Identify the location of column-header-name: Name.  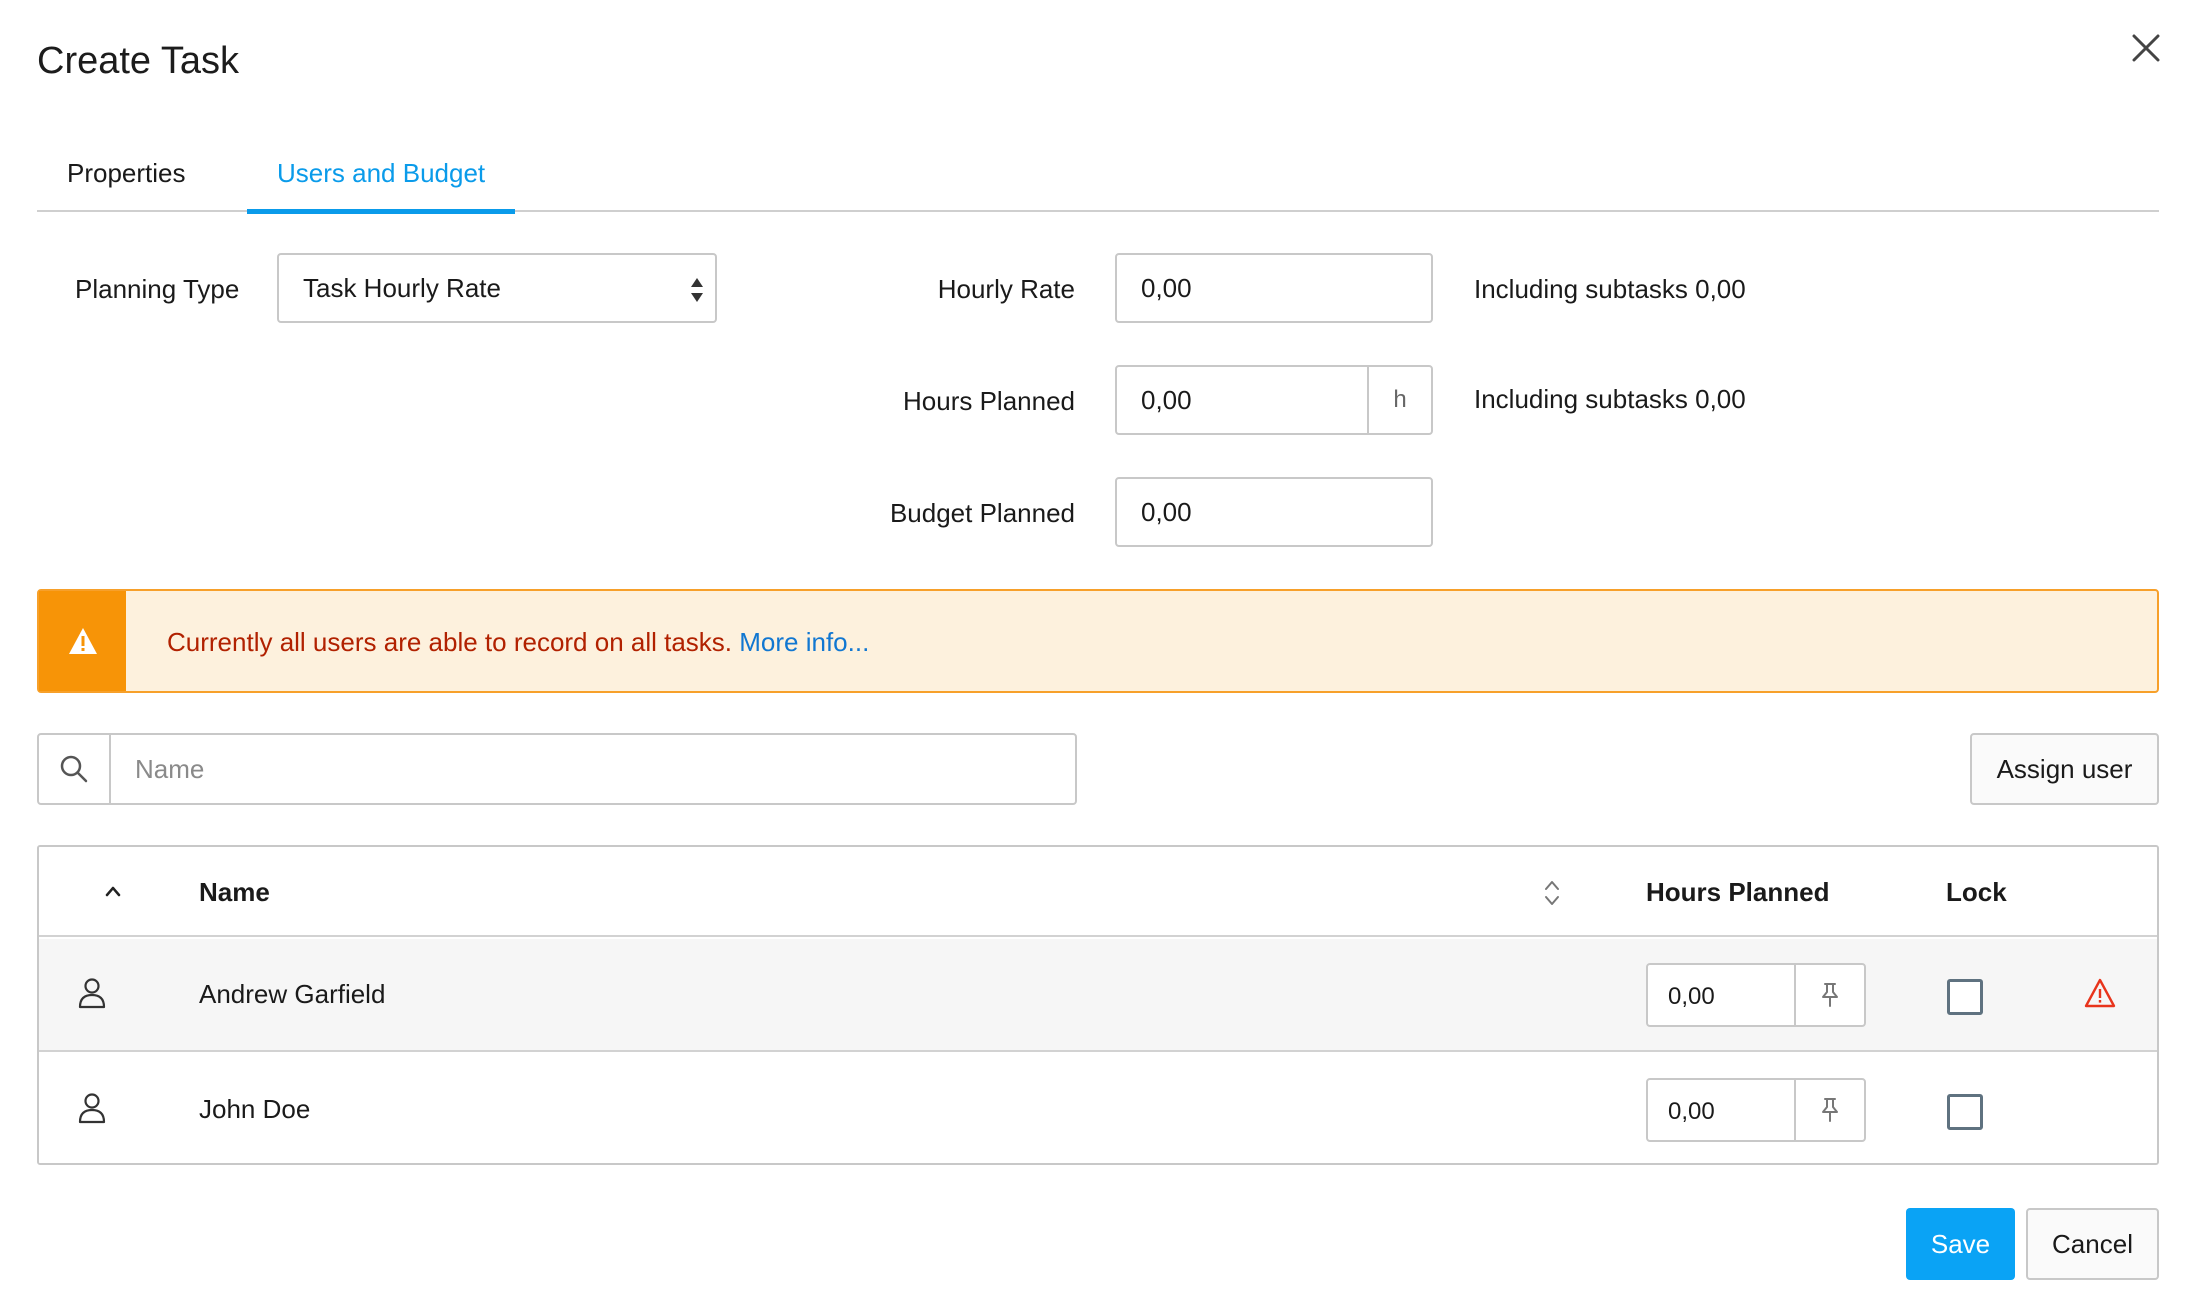
(234, 892).